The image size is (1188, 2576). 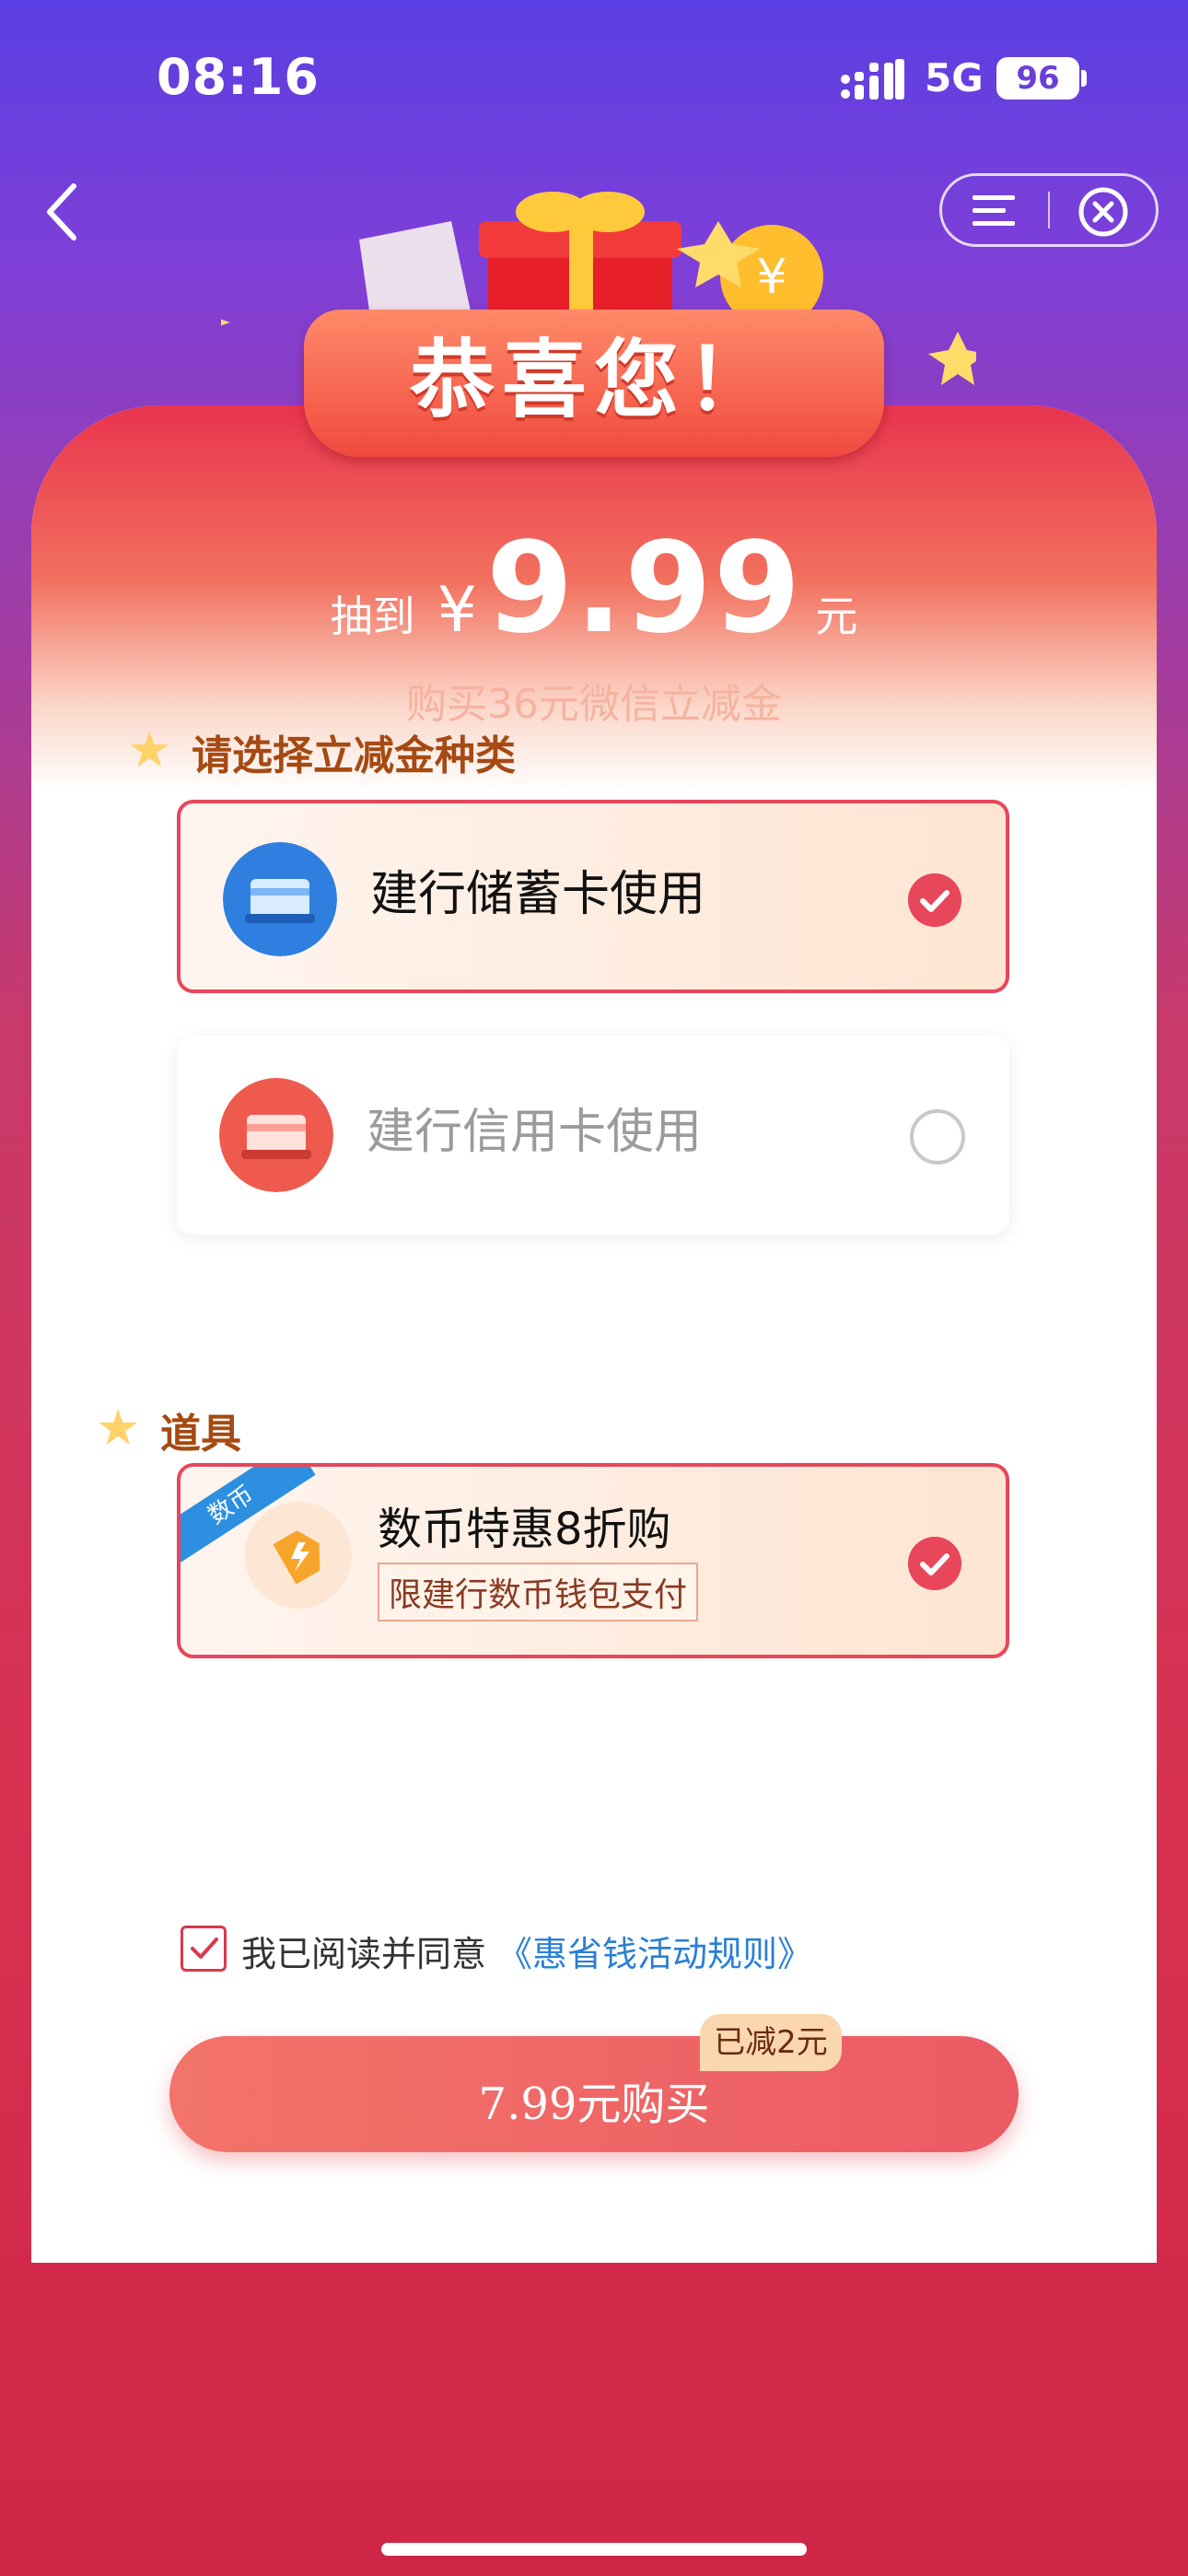 I want to click on banner-title: 恭喜您！, so click(x=593, y=380).